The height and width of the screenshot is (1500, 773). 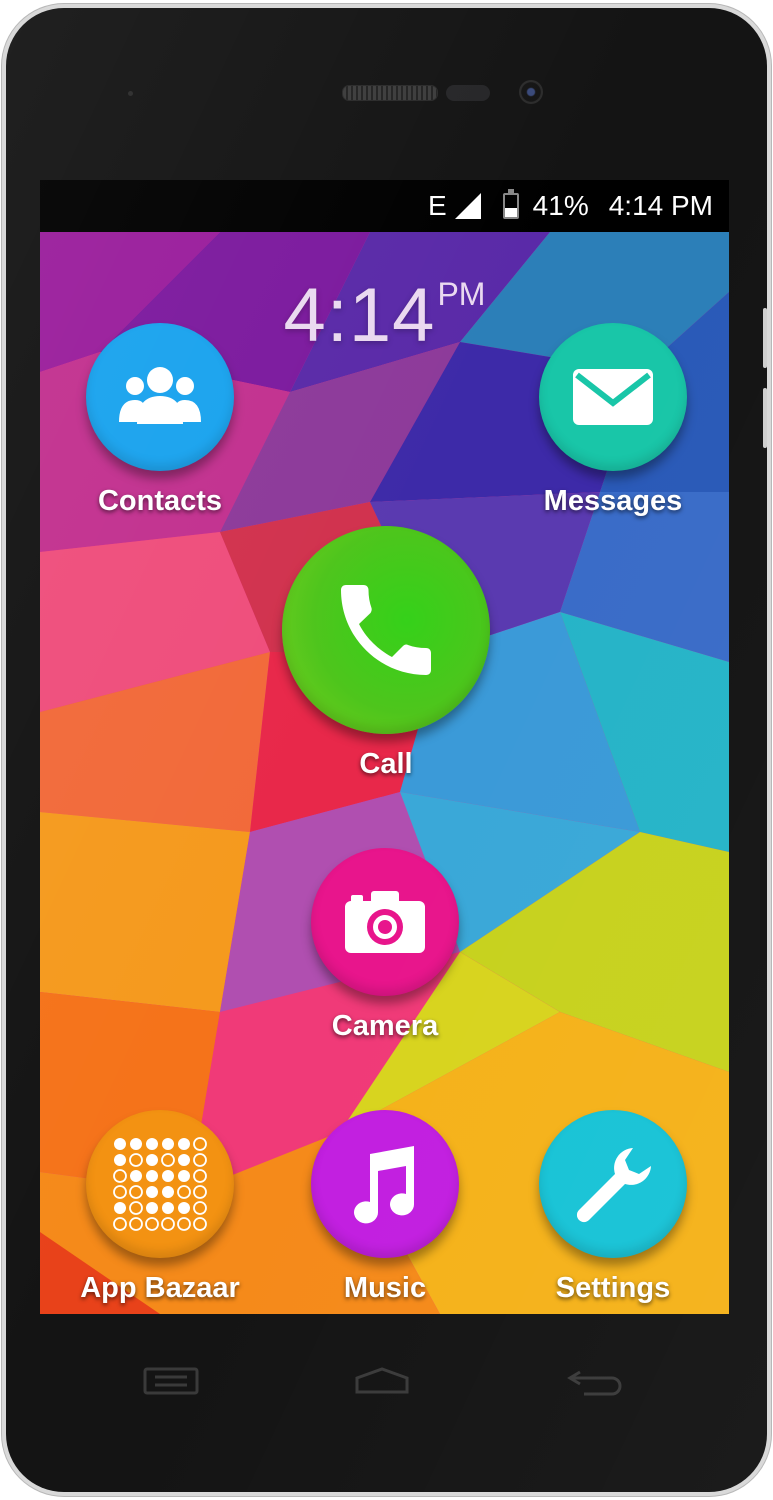 I want to click on call-label: Call, so click(x=386, y=764).